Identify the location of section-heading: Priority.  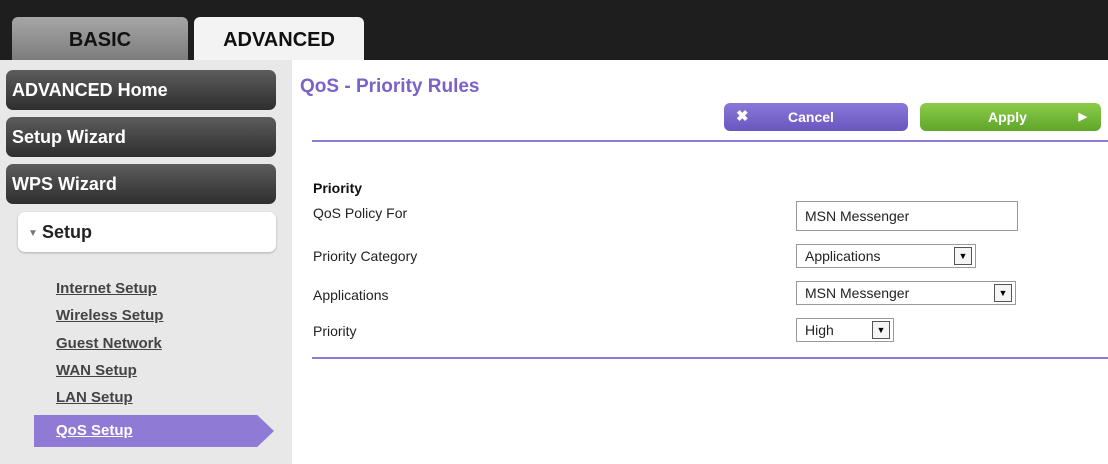
(338, 188).